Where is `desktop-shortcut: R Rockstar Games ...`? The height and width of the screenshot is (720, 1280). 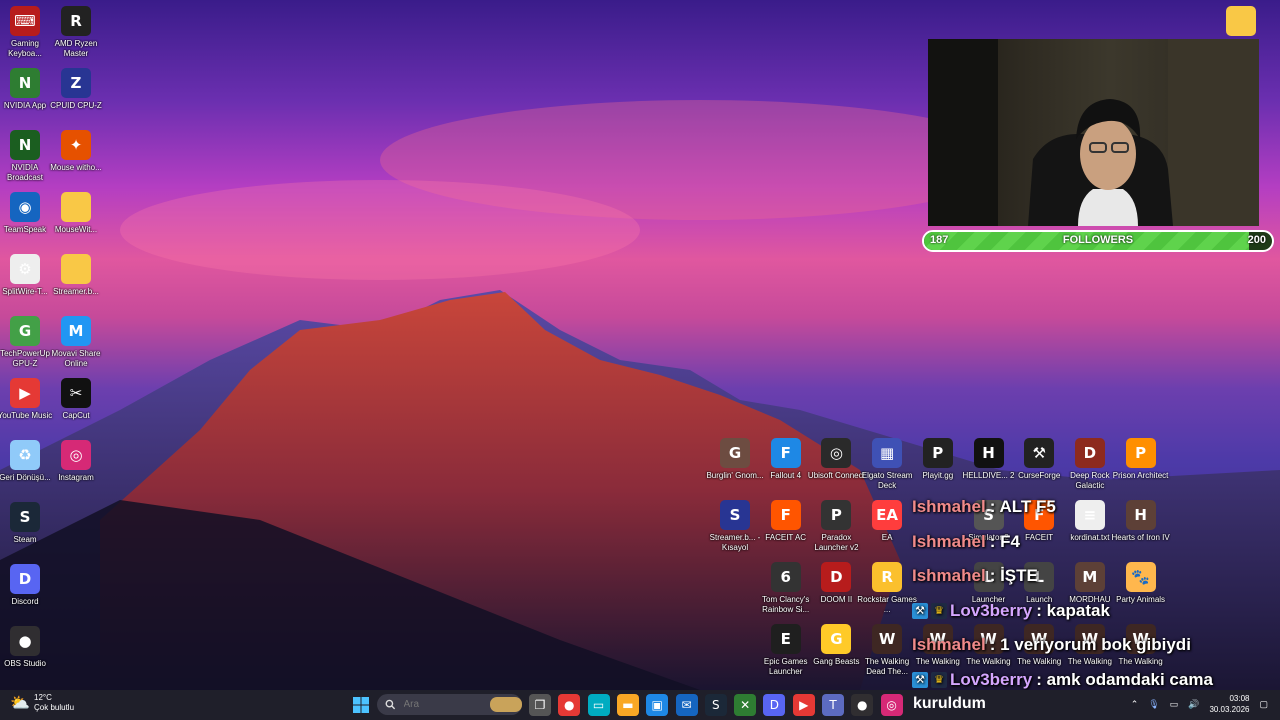
desktop-shortcut: R Rockstar Games ... is located at coordinates (887, 588).